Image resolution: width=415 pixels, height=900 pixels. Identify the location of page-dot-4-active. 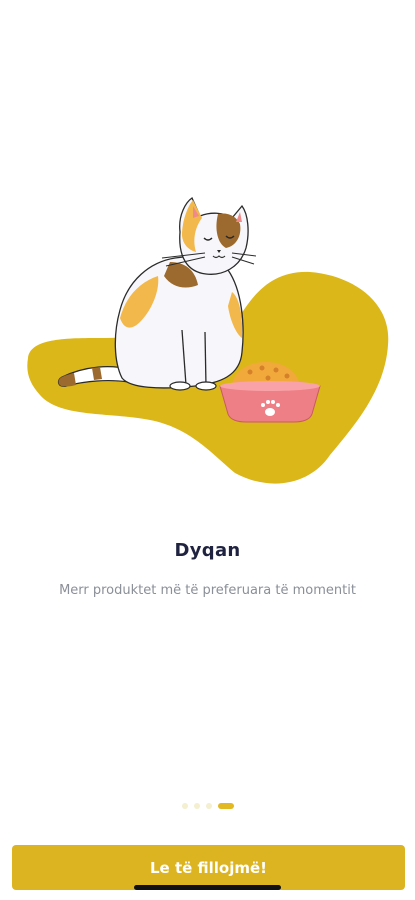
(225, 806).